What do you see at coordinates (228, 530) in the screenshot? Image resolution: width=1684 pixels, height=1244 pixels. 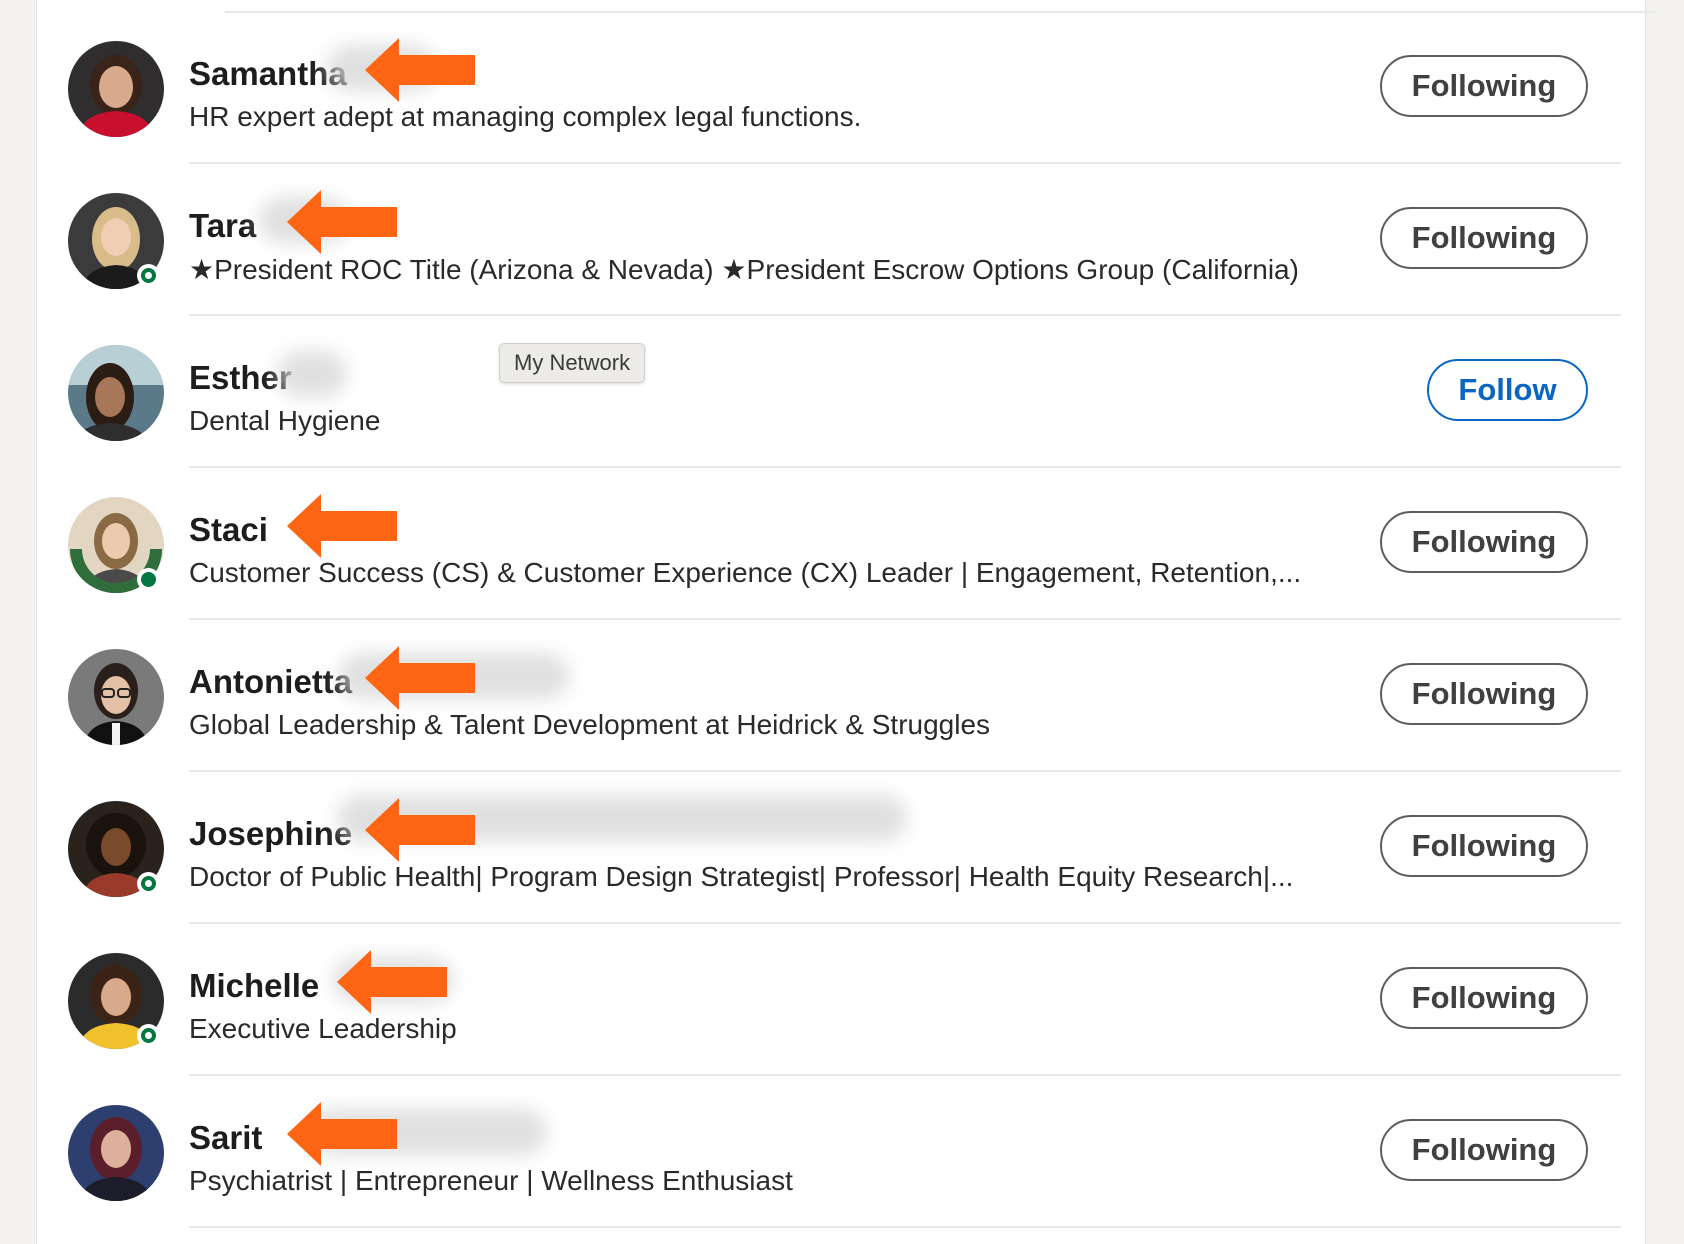 I see `person-name: Staci` at bounding box center [228, 530].